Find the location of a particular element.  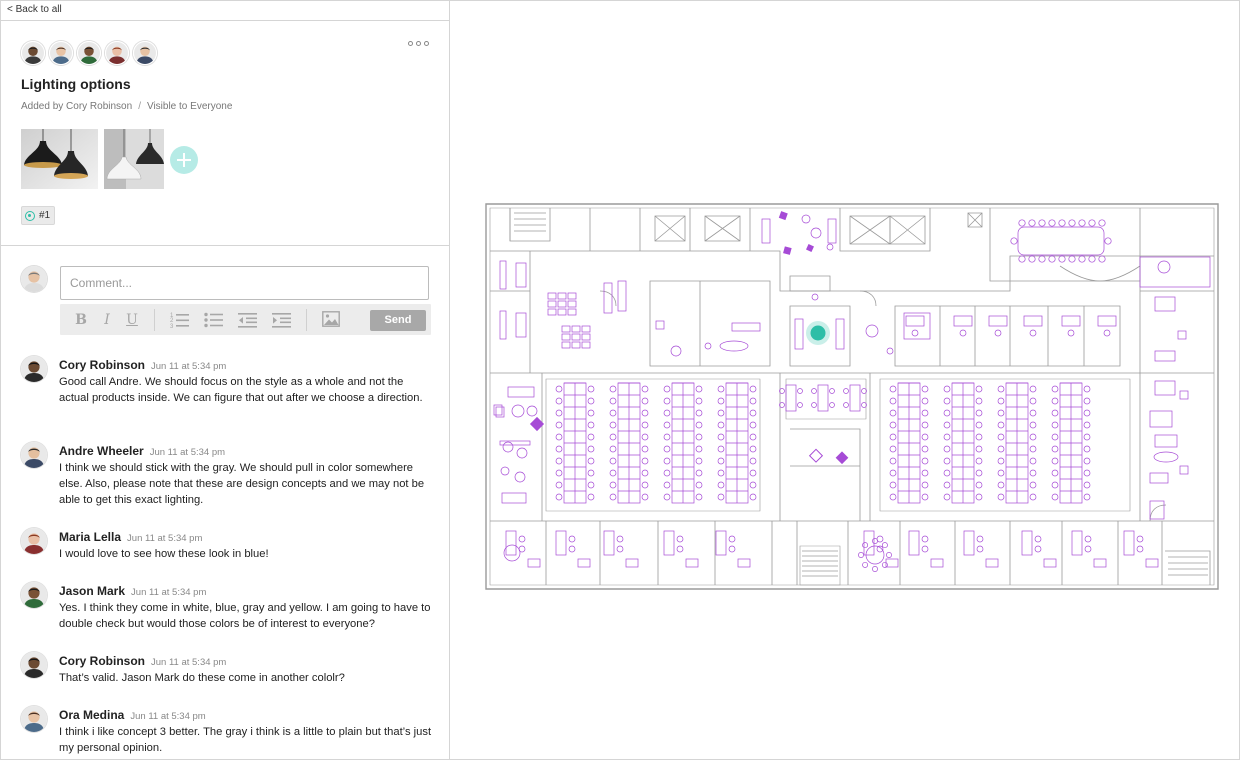

comment-author: Ora Medina is located at coordinates (91, 715).